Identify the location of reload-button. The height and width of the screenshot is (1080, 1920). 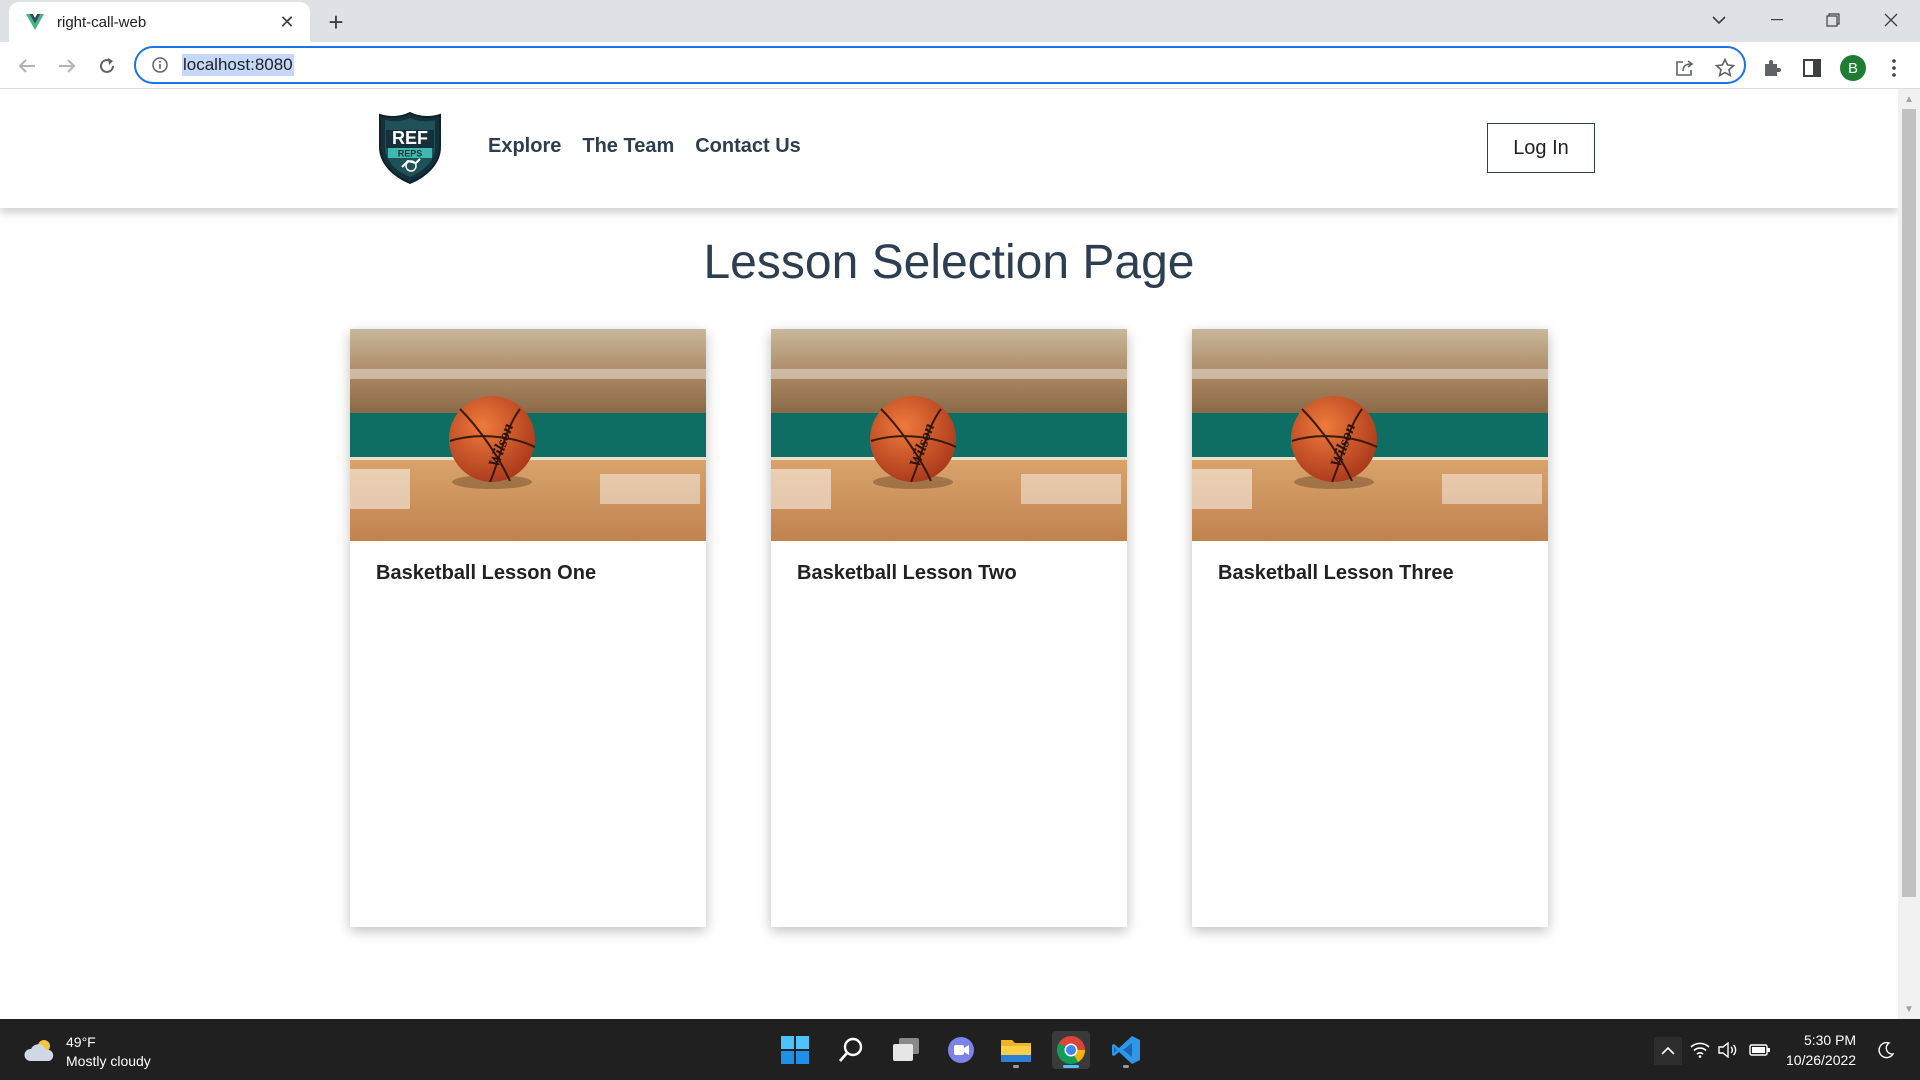
(107, 66).